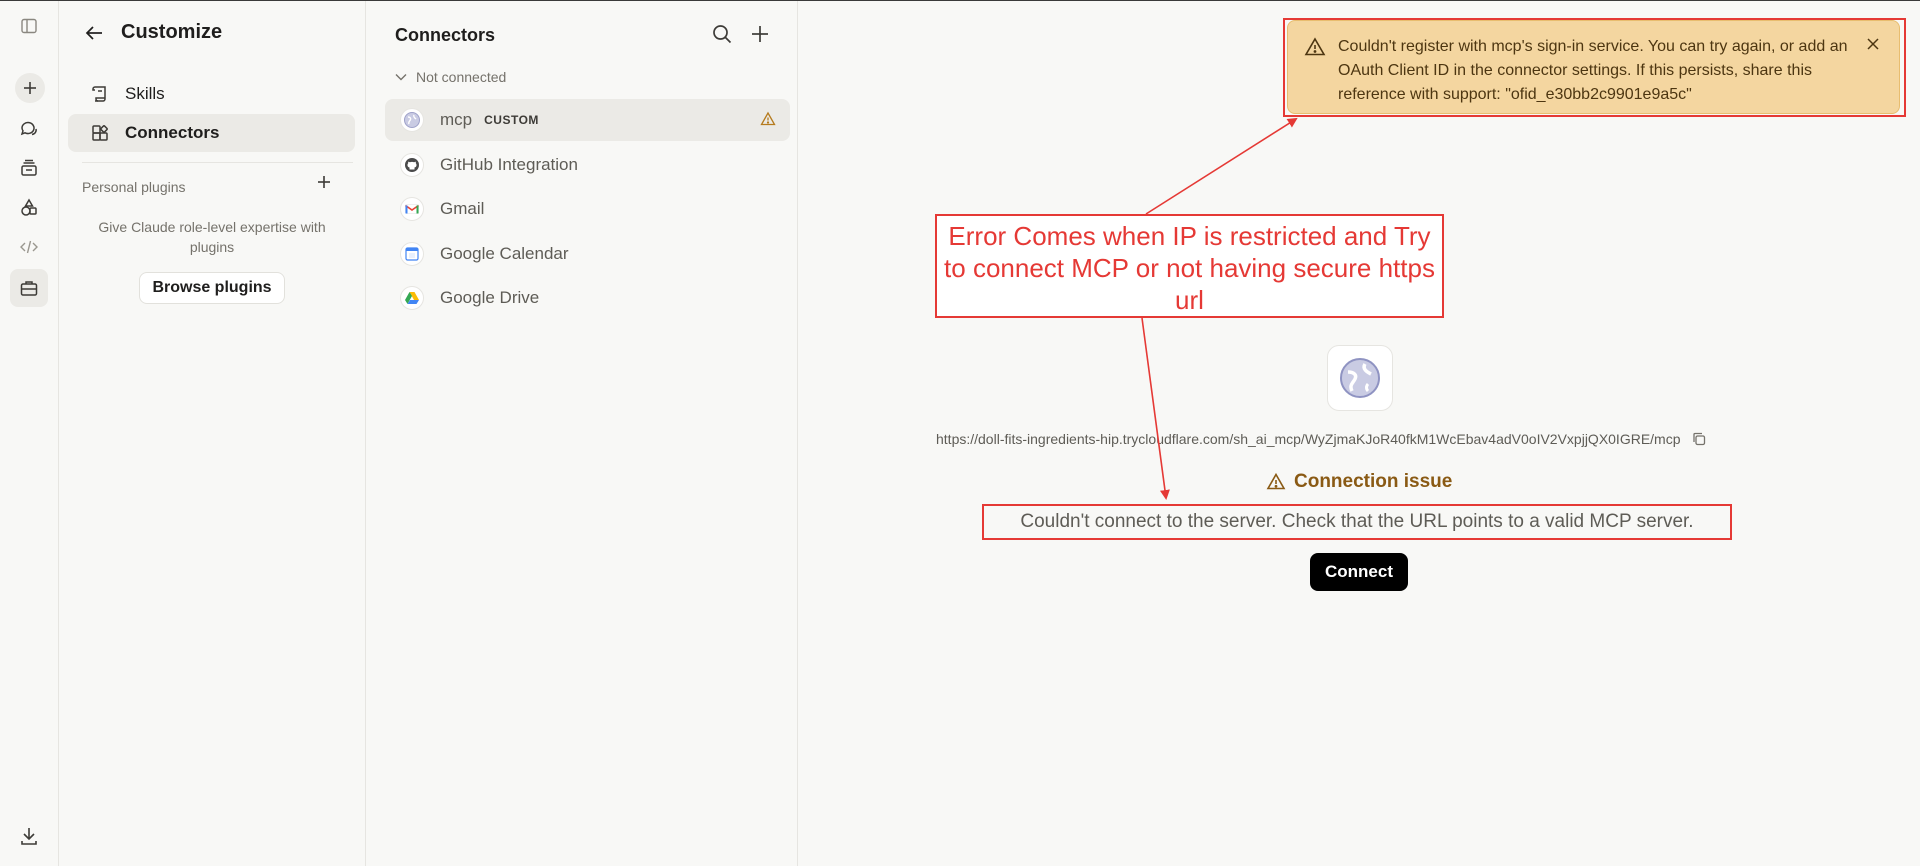  I want to click on artifacts-button, so click(29, 208).